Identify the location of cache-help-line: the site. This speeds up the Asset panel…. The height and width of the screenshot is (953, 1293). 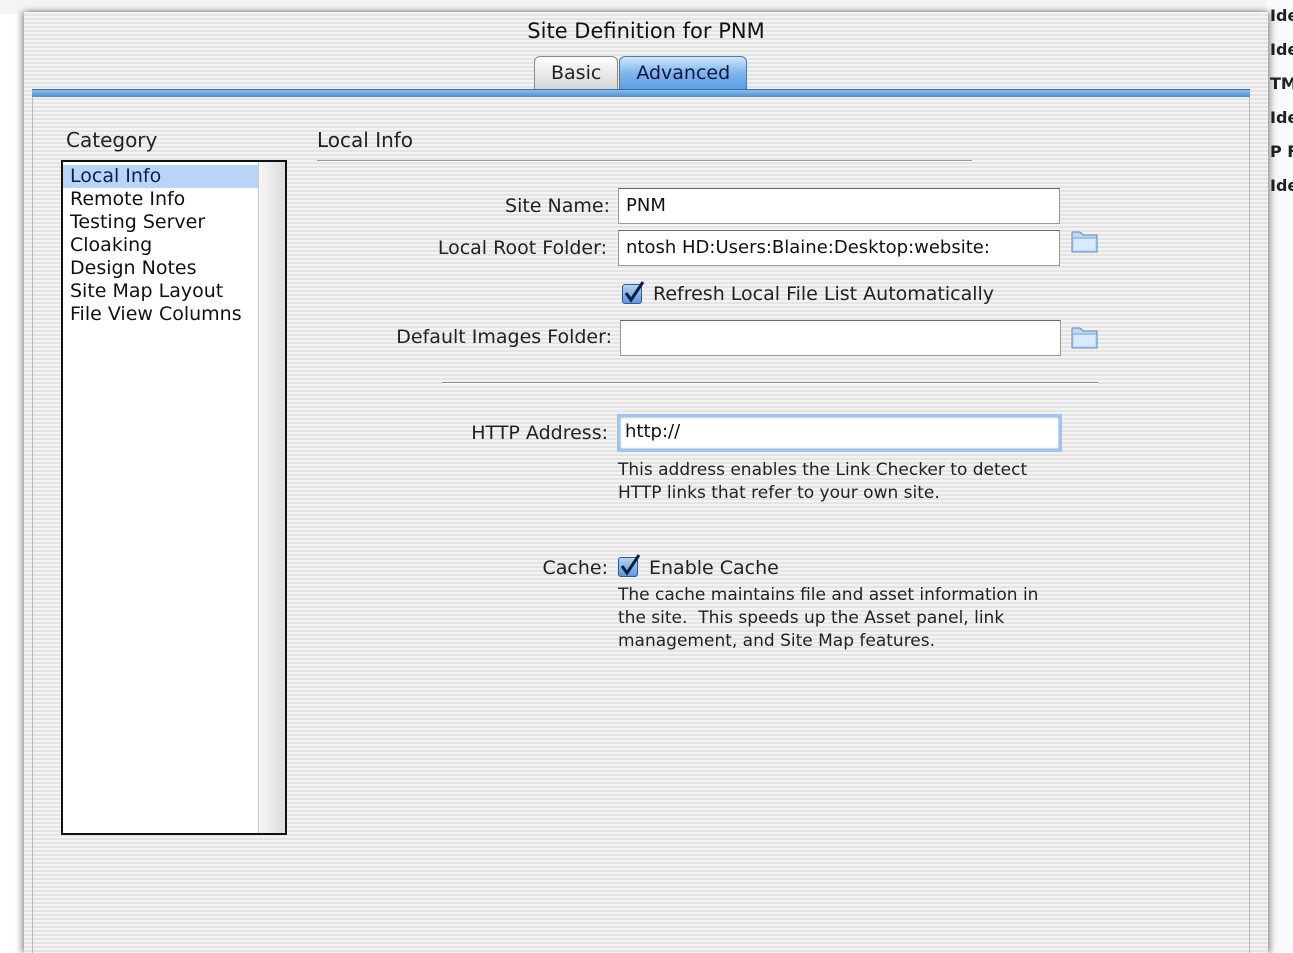
(811, 618).